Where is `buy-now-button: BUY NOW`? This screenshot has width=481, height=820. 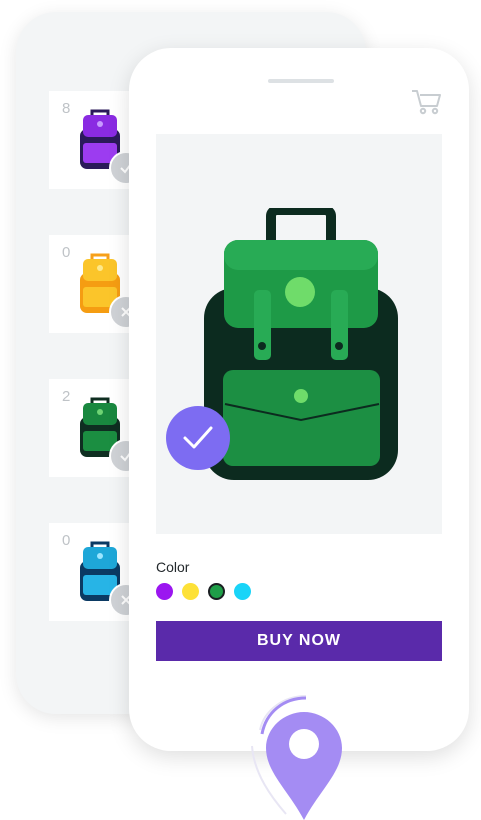
buy-now-button: BUY NOW is located at coordinates (299, 641).